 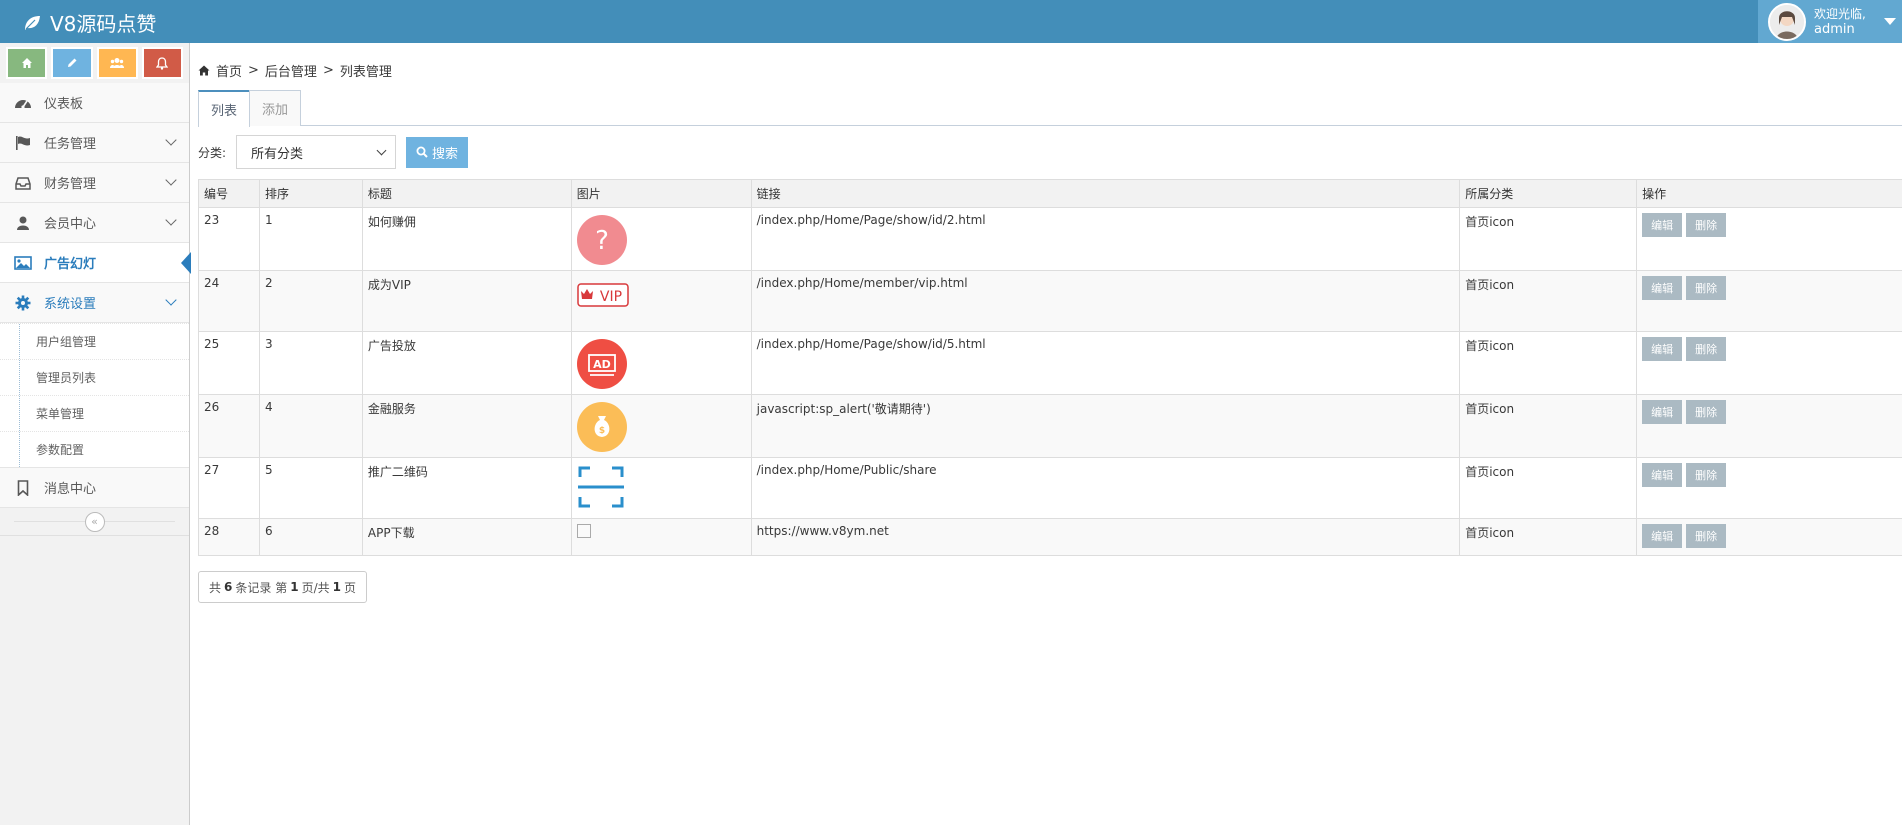 I want to click on sidebar-item-label: 任务管理, so click(x=70, y=144).